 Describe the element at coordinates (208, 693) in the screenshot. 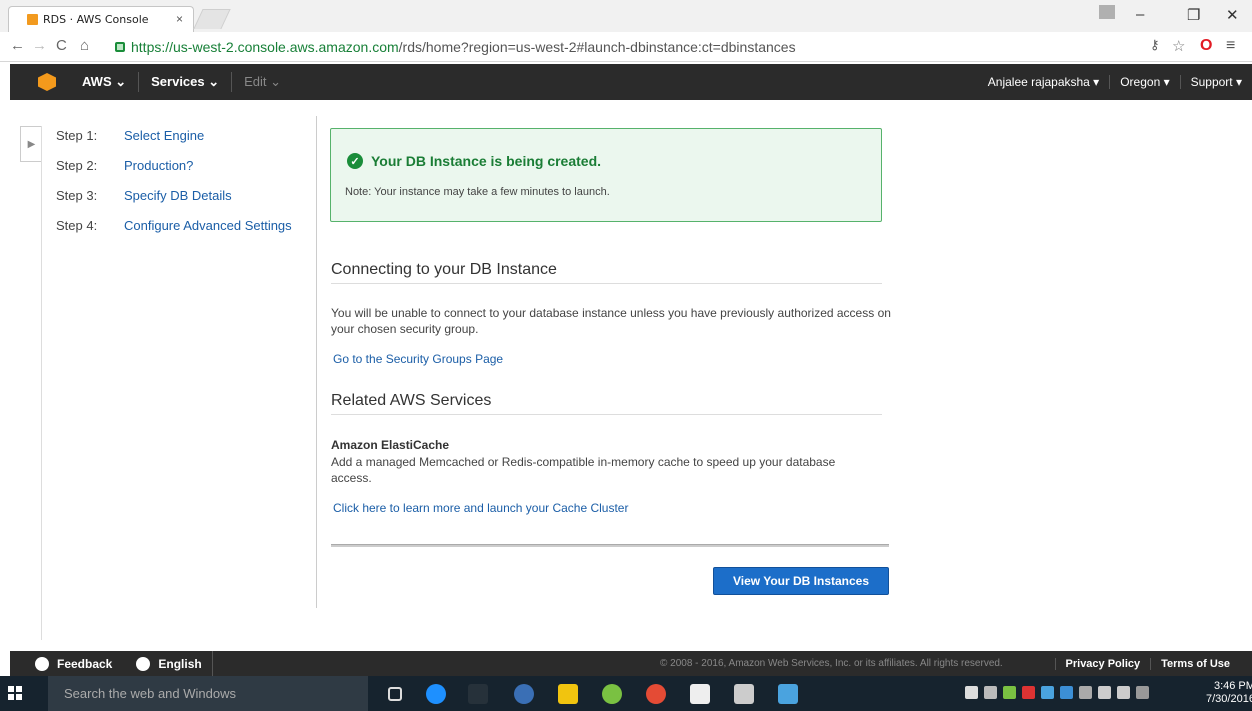

I see `taskbar-search-input: Search the web and Windows` at that location.